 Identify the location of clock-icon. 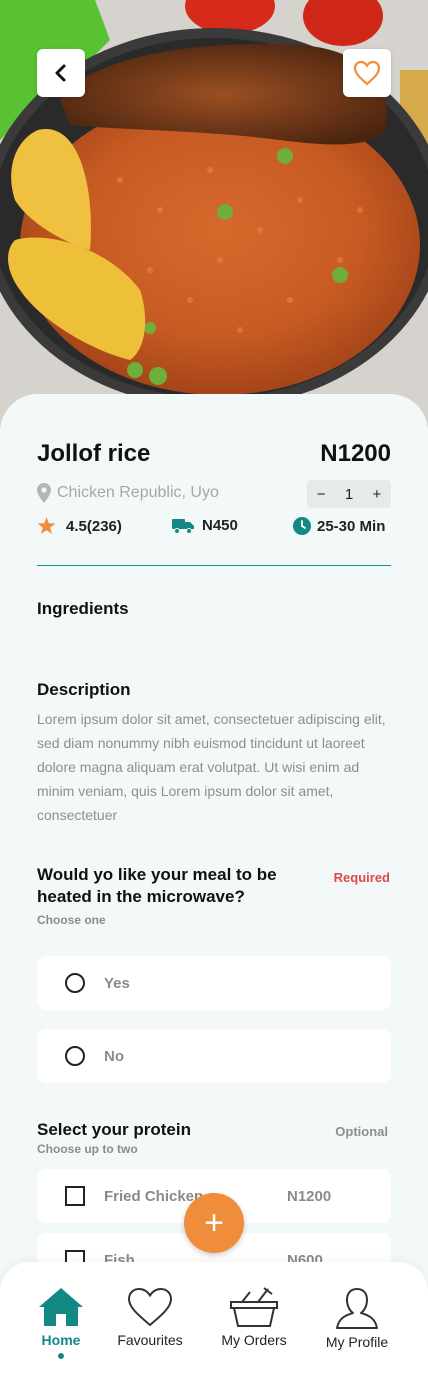
(302, 526).